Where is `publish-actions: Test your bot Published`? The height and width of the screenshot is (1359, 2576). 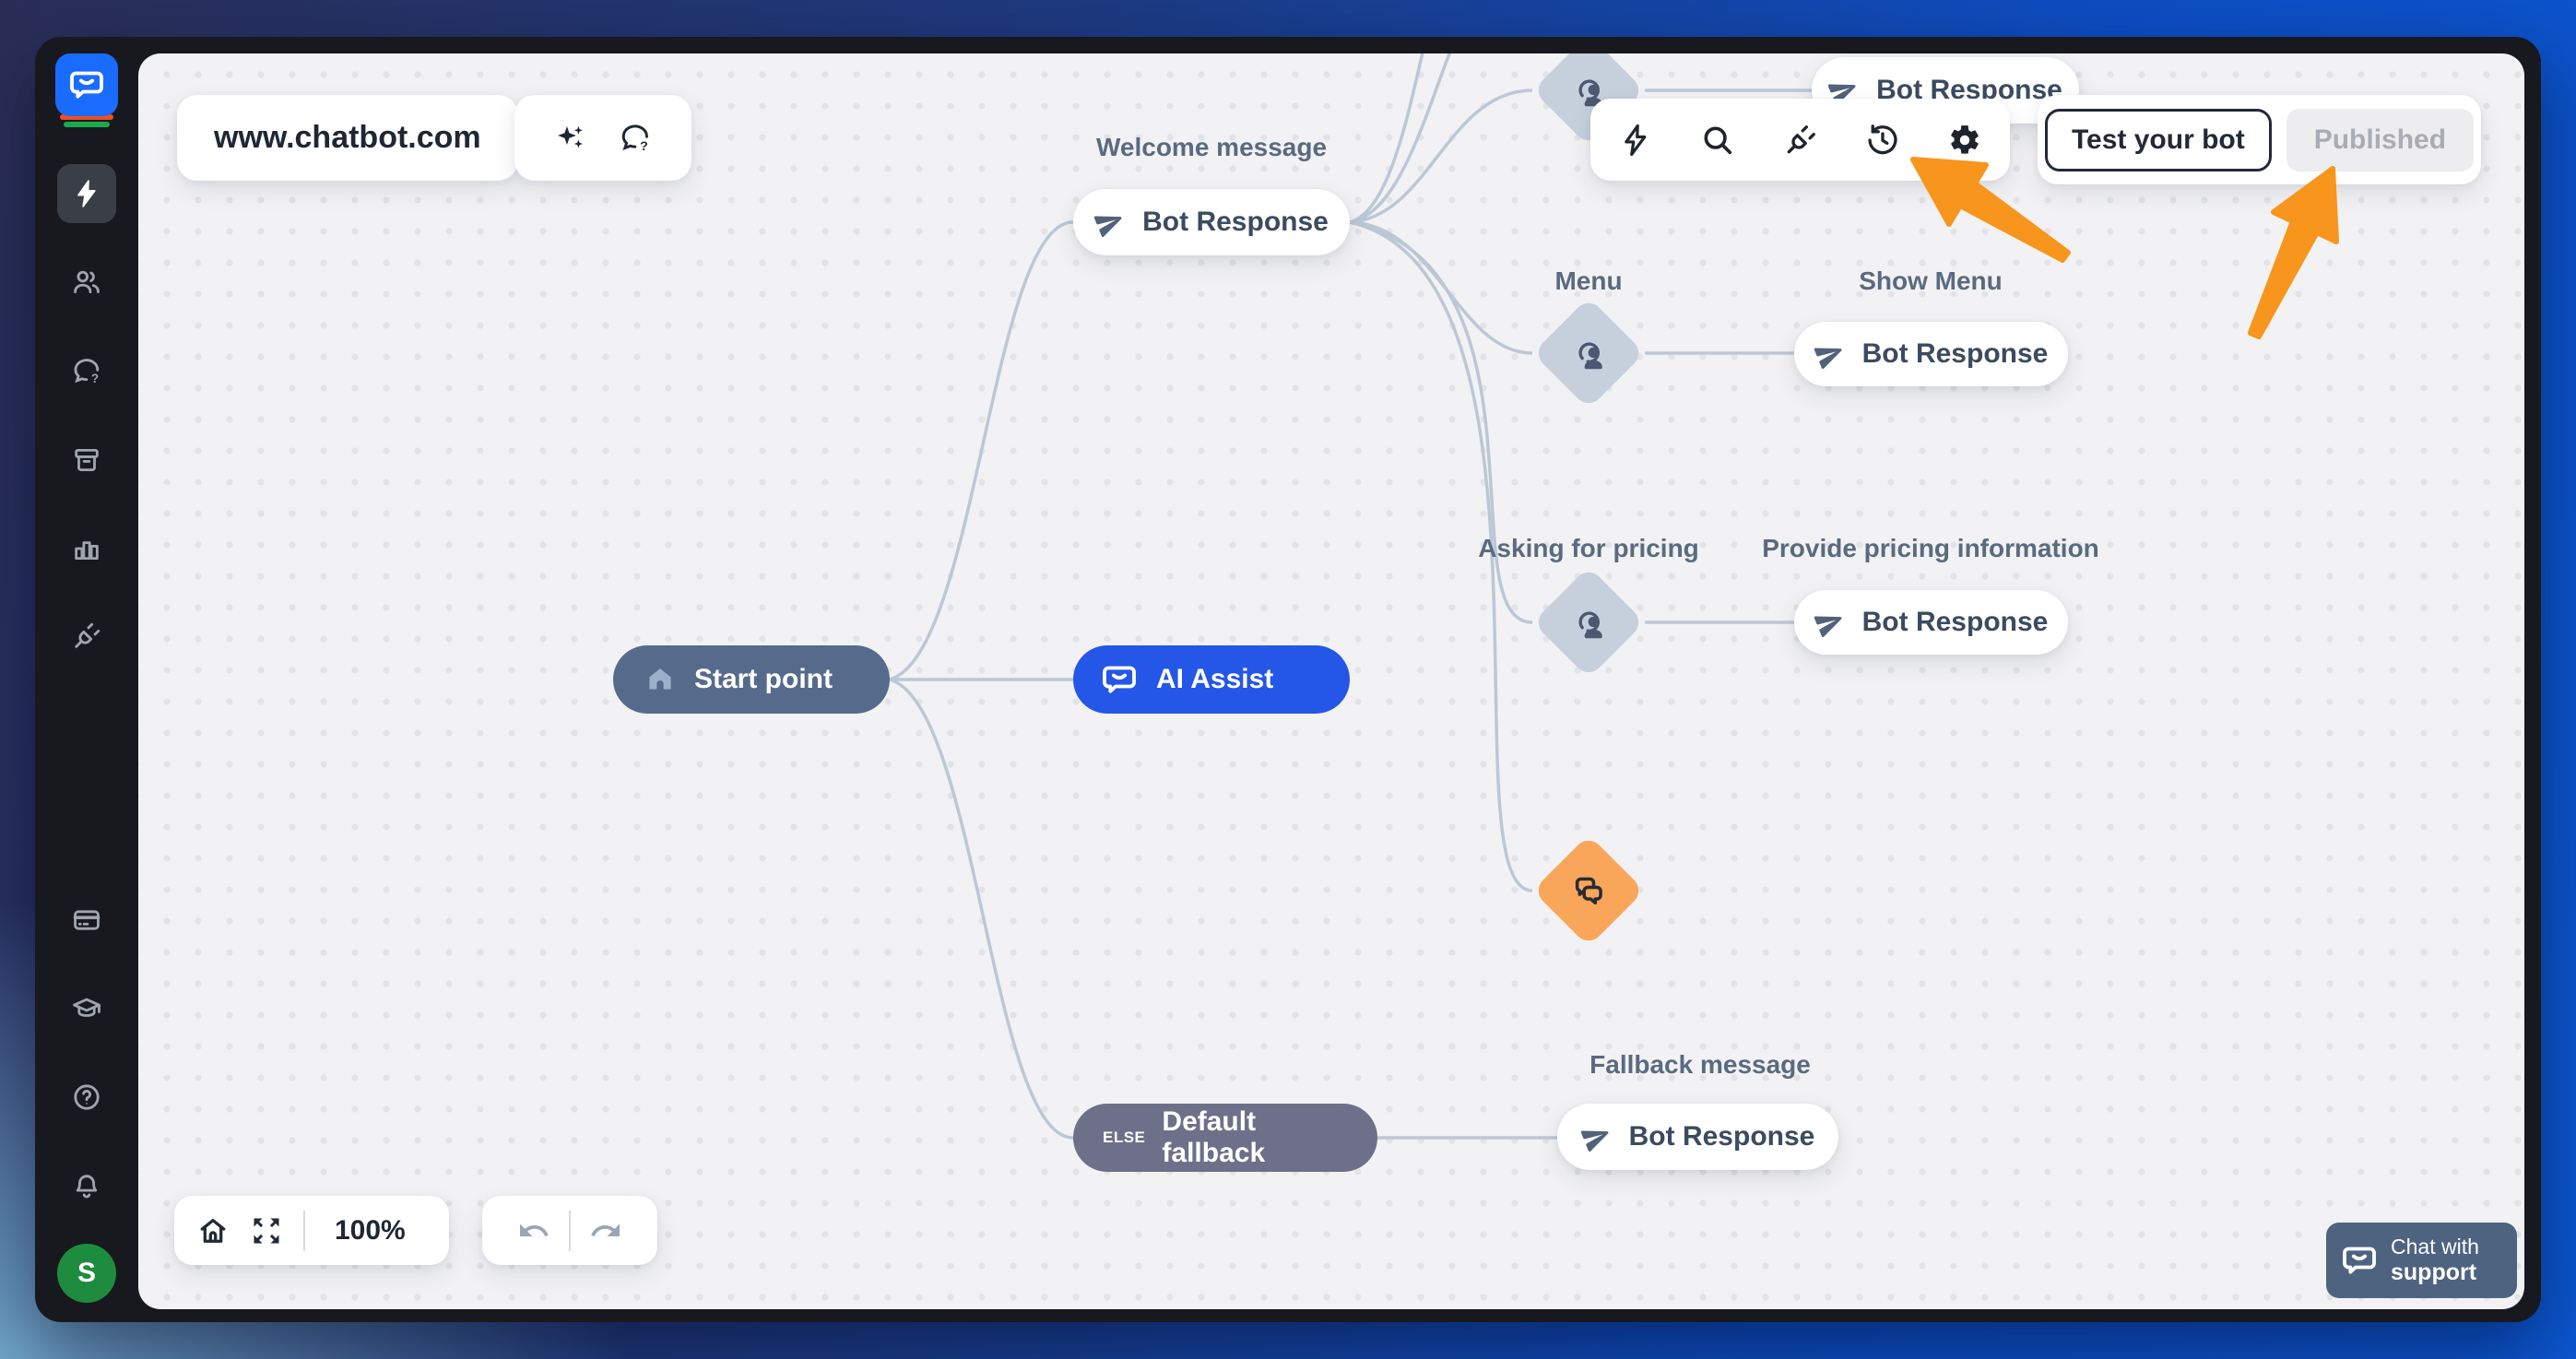 publish-actions: Test your bot Published is located at coordinates (2259, 139).